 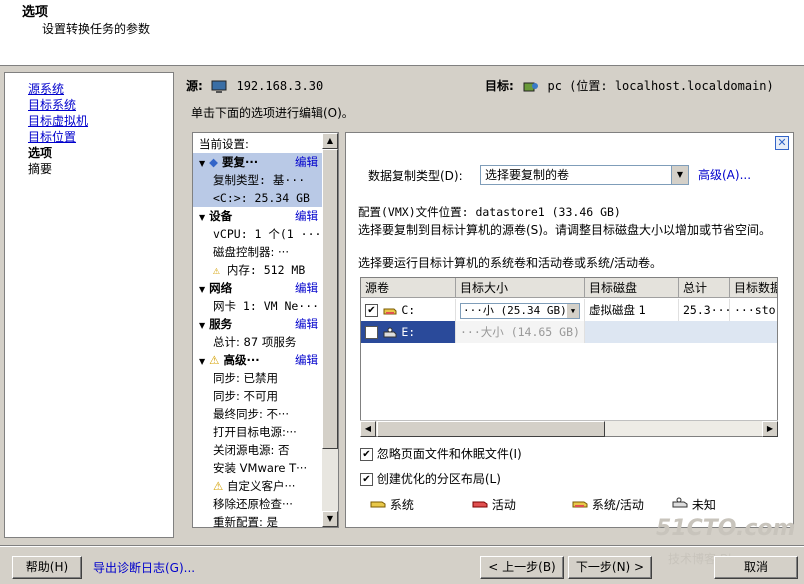 I want to click on col-target-data: 目标数据, so click(x=753, y=288).